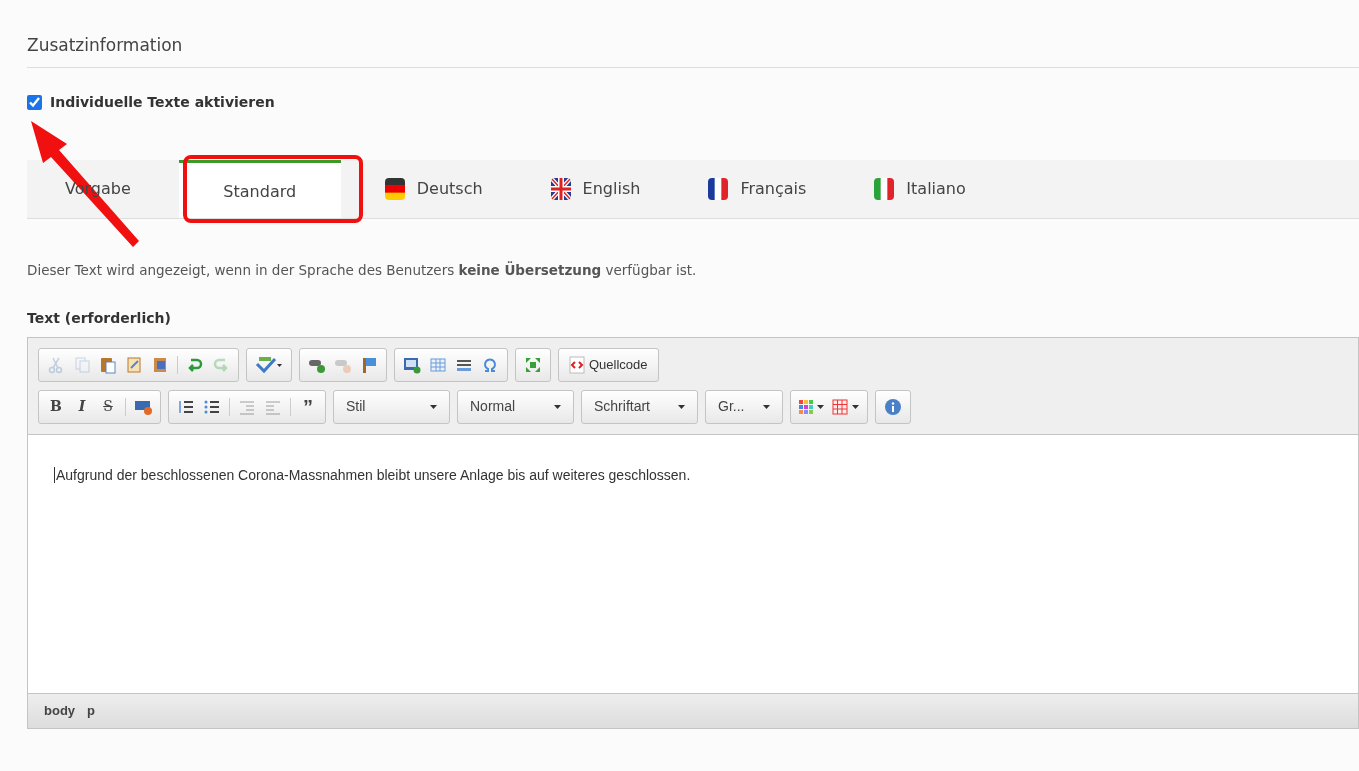  Describe the element at coordinates (438, 364) in the screenshot. I see `table-icon` at that location.